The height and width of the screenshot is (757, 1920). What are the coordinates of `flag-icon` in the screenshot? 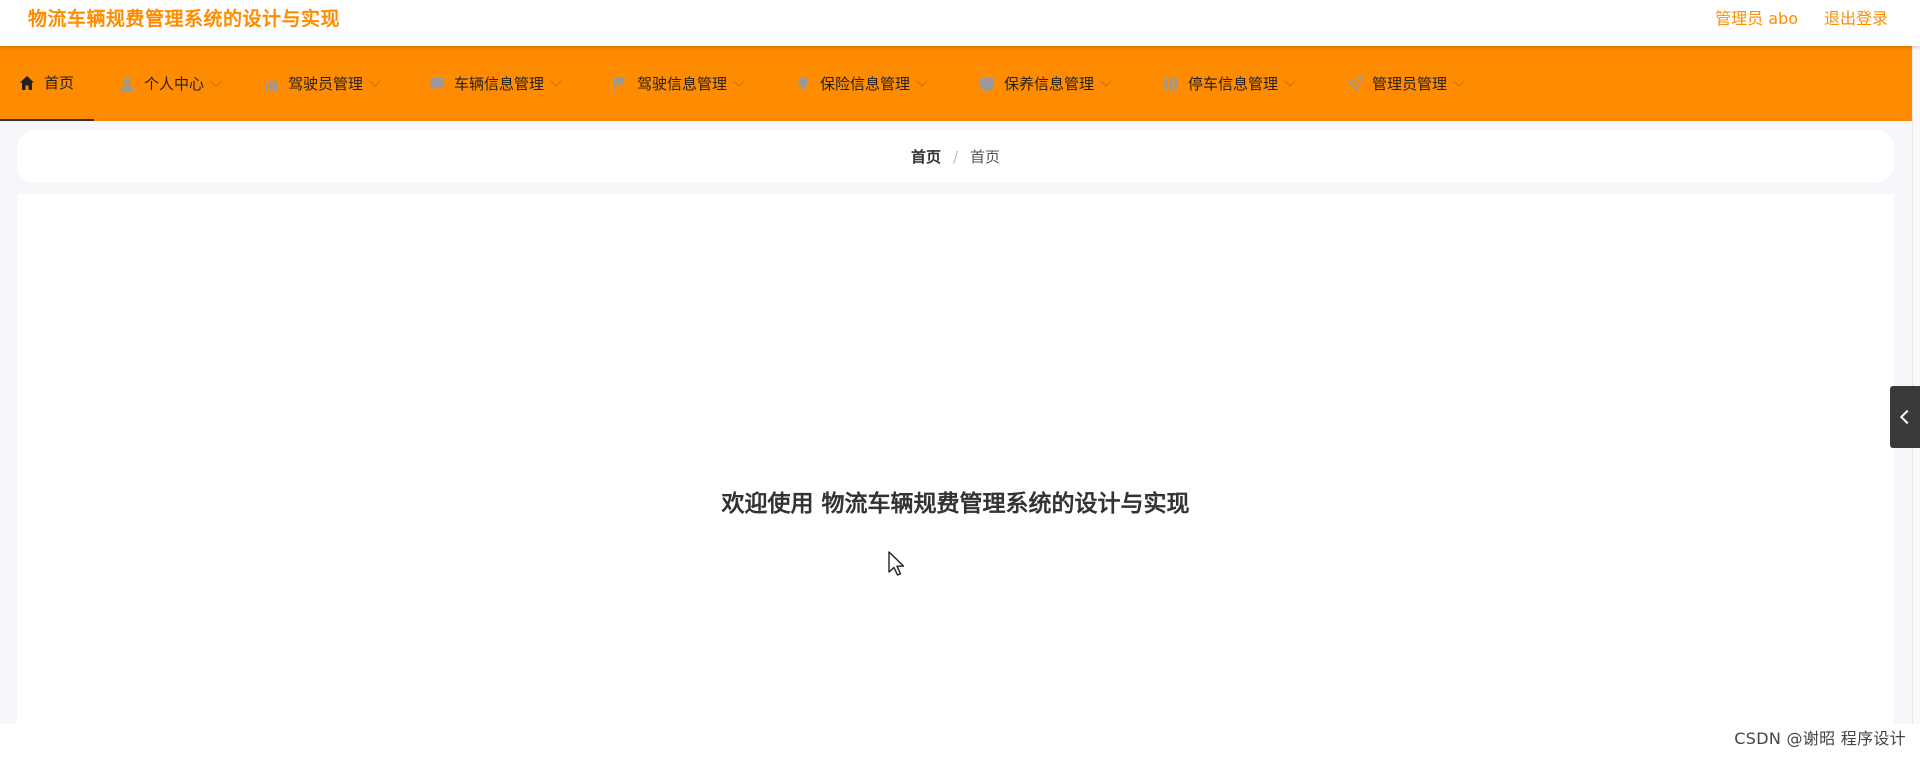 It's located at (620, 84).